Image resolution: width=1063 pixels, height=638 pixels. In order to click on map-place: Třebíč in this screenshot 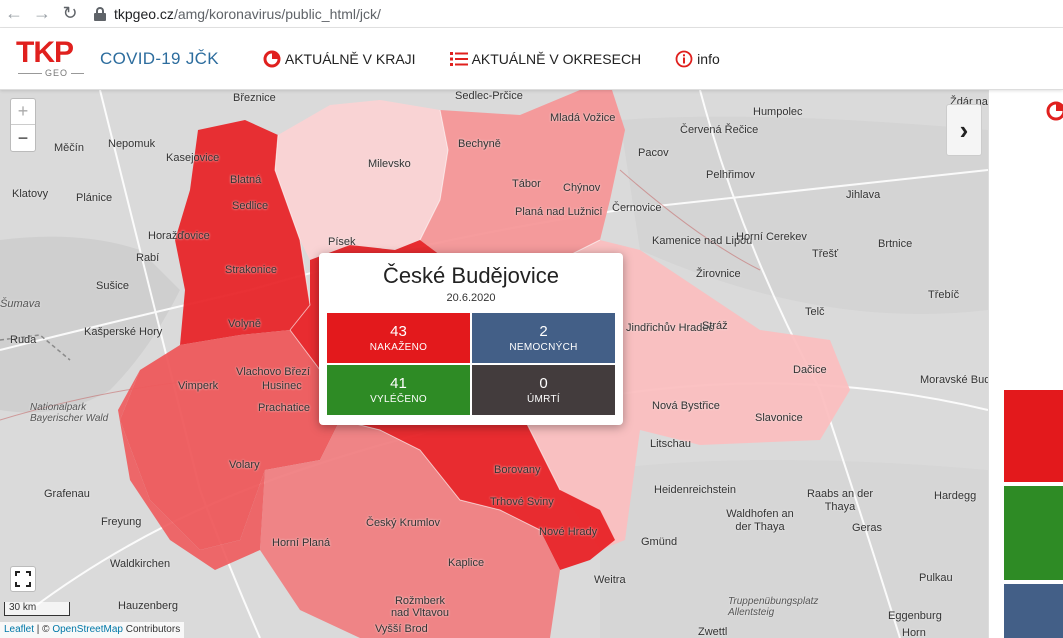, I will do `click(944, 295)`.